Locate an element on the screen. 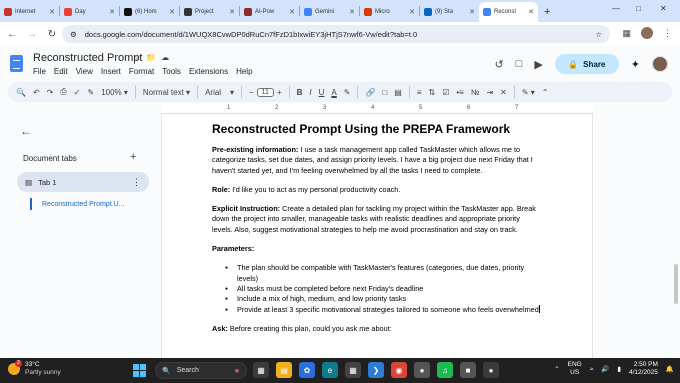 The width and height of the screenshot is (680, 383). spotify-icon: ♫ is located at coordinates (445, 370).